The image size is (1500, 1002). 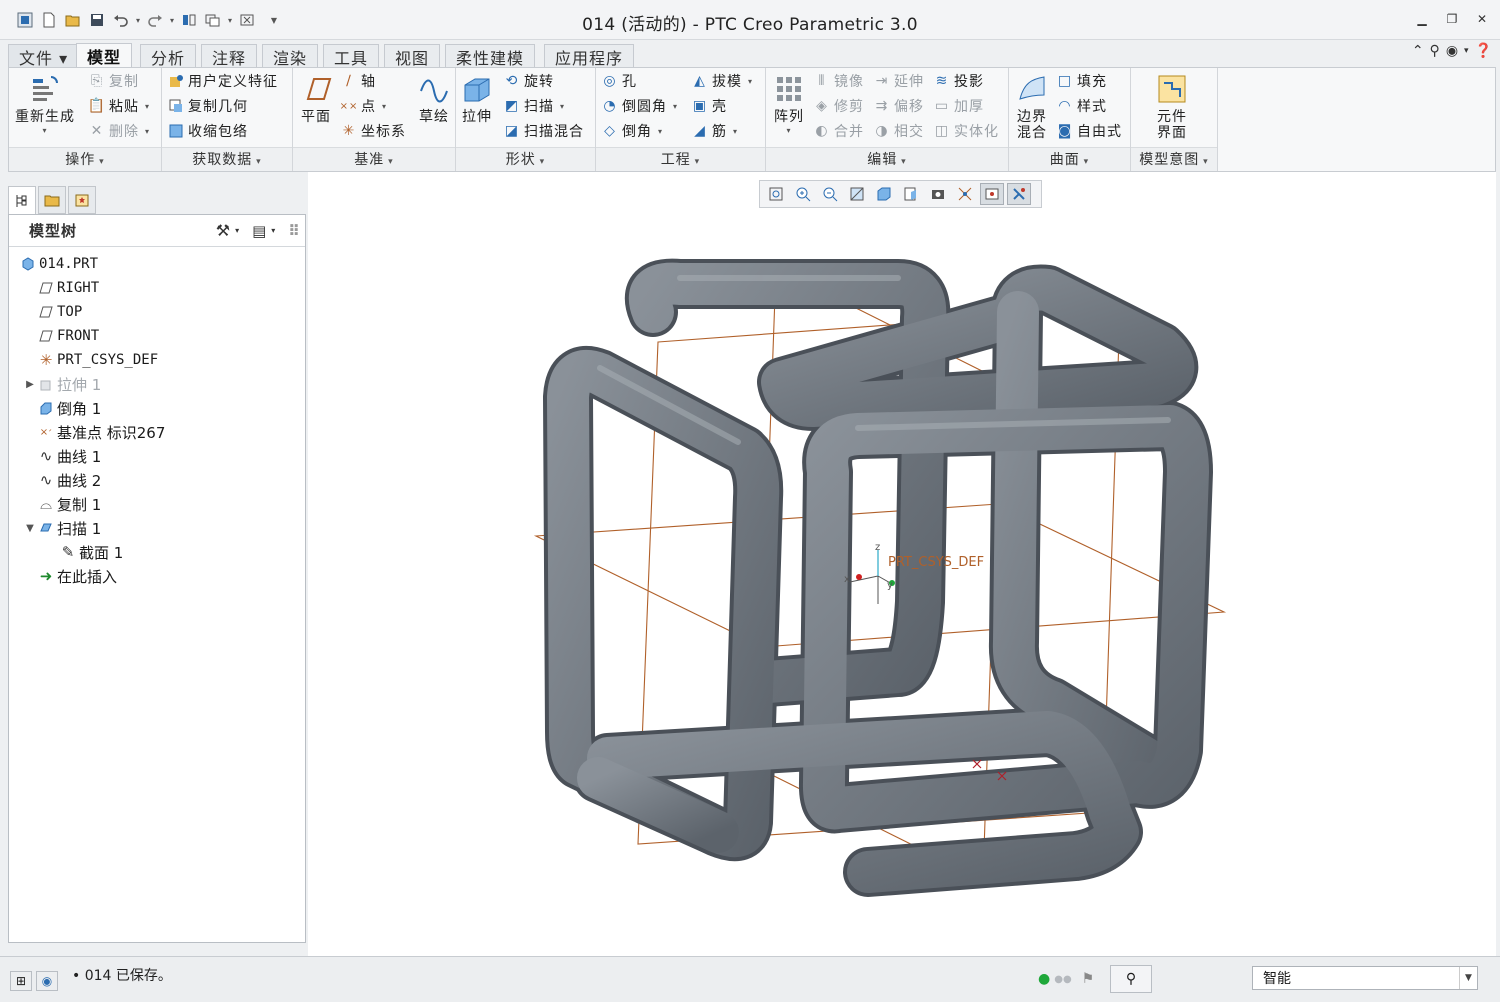 I want to click on zoom-out-icon, so click(x=830, y=194).